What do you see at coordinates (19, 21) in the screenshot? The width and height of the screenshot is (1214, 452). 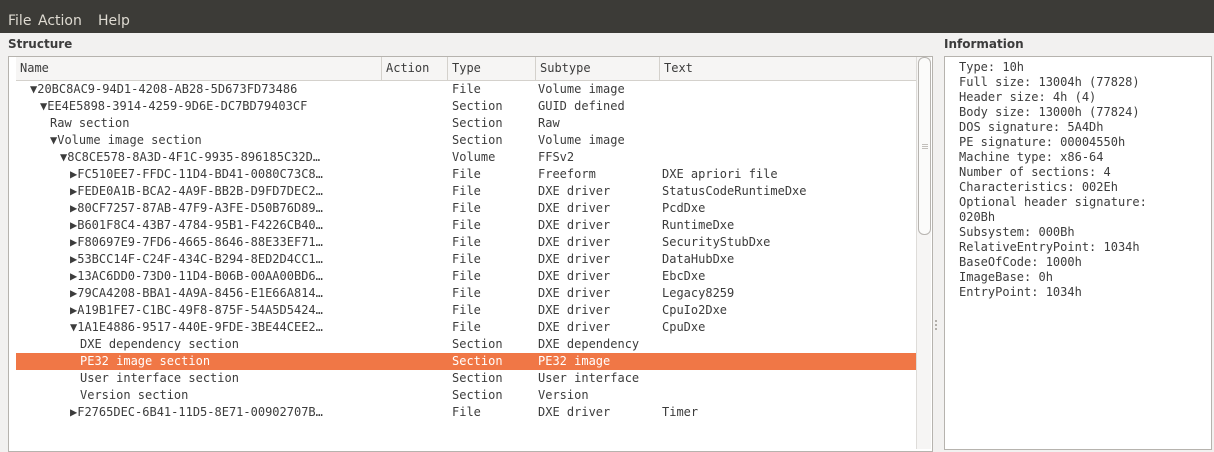 I see `menu-file: File` at bounding box center [19, 21].